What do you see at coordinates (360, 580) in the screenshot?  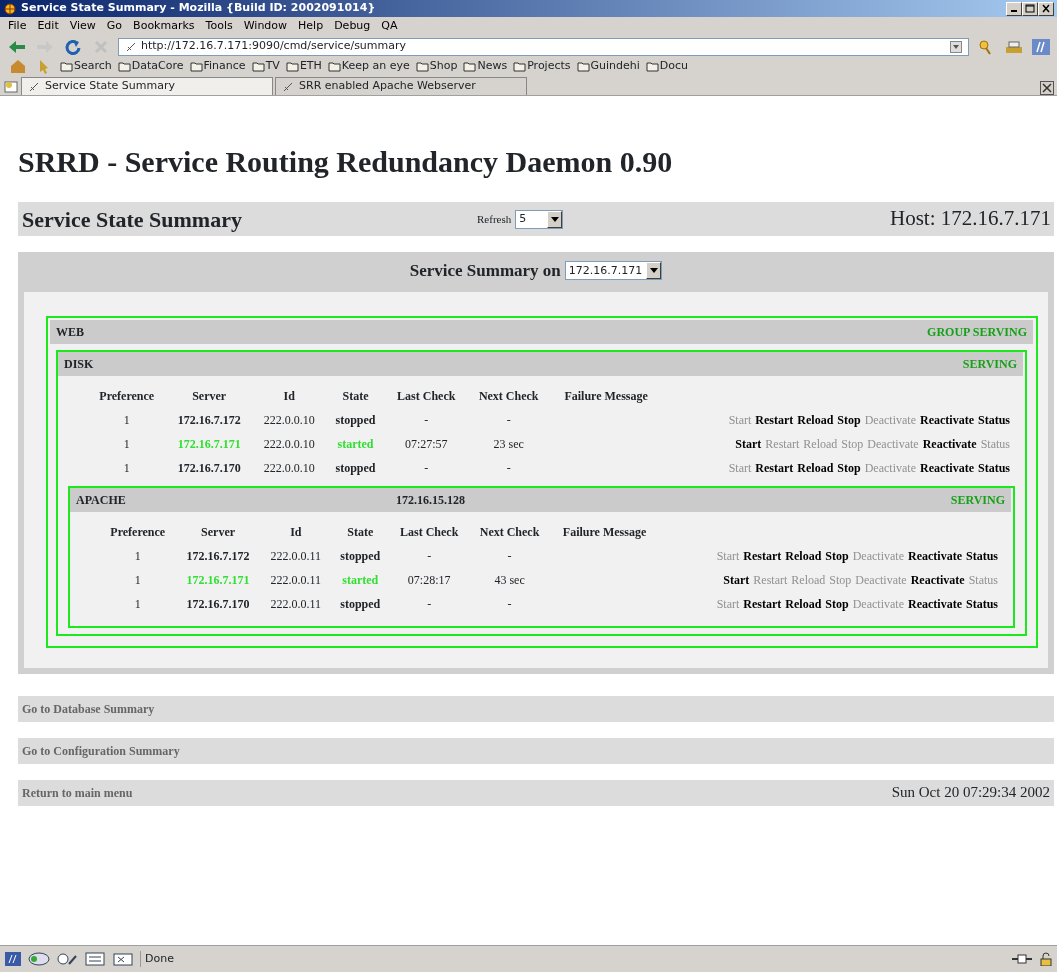 I see `state-cell-text: started` at bounding box center [360, 580].